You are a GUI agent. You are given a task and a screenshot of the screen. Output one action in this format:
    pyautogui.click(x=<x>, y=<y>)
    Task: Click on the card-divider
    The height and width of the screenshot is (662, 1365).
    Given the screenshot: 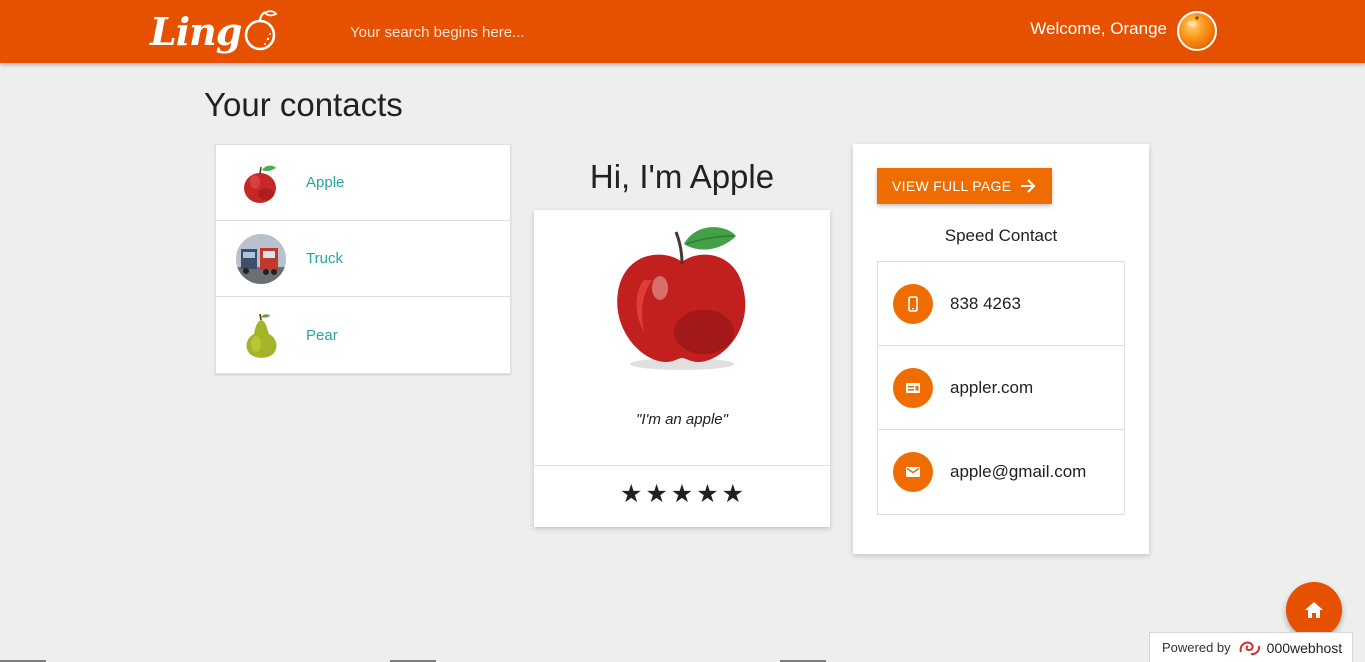 What is the action you would take?
    pyautogui.click(x=682, y=465)
    